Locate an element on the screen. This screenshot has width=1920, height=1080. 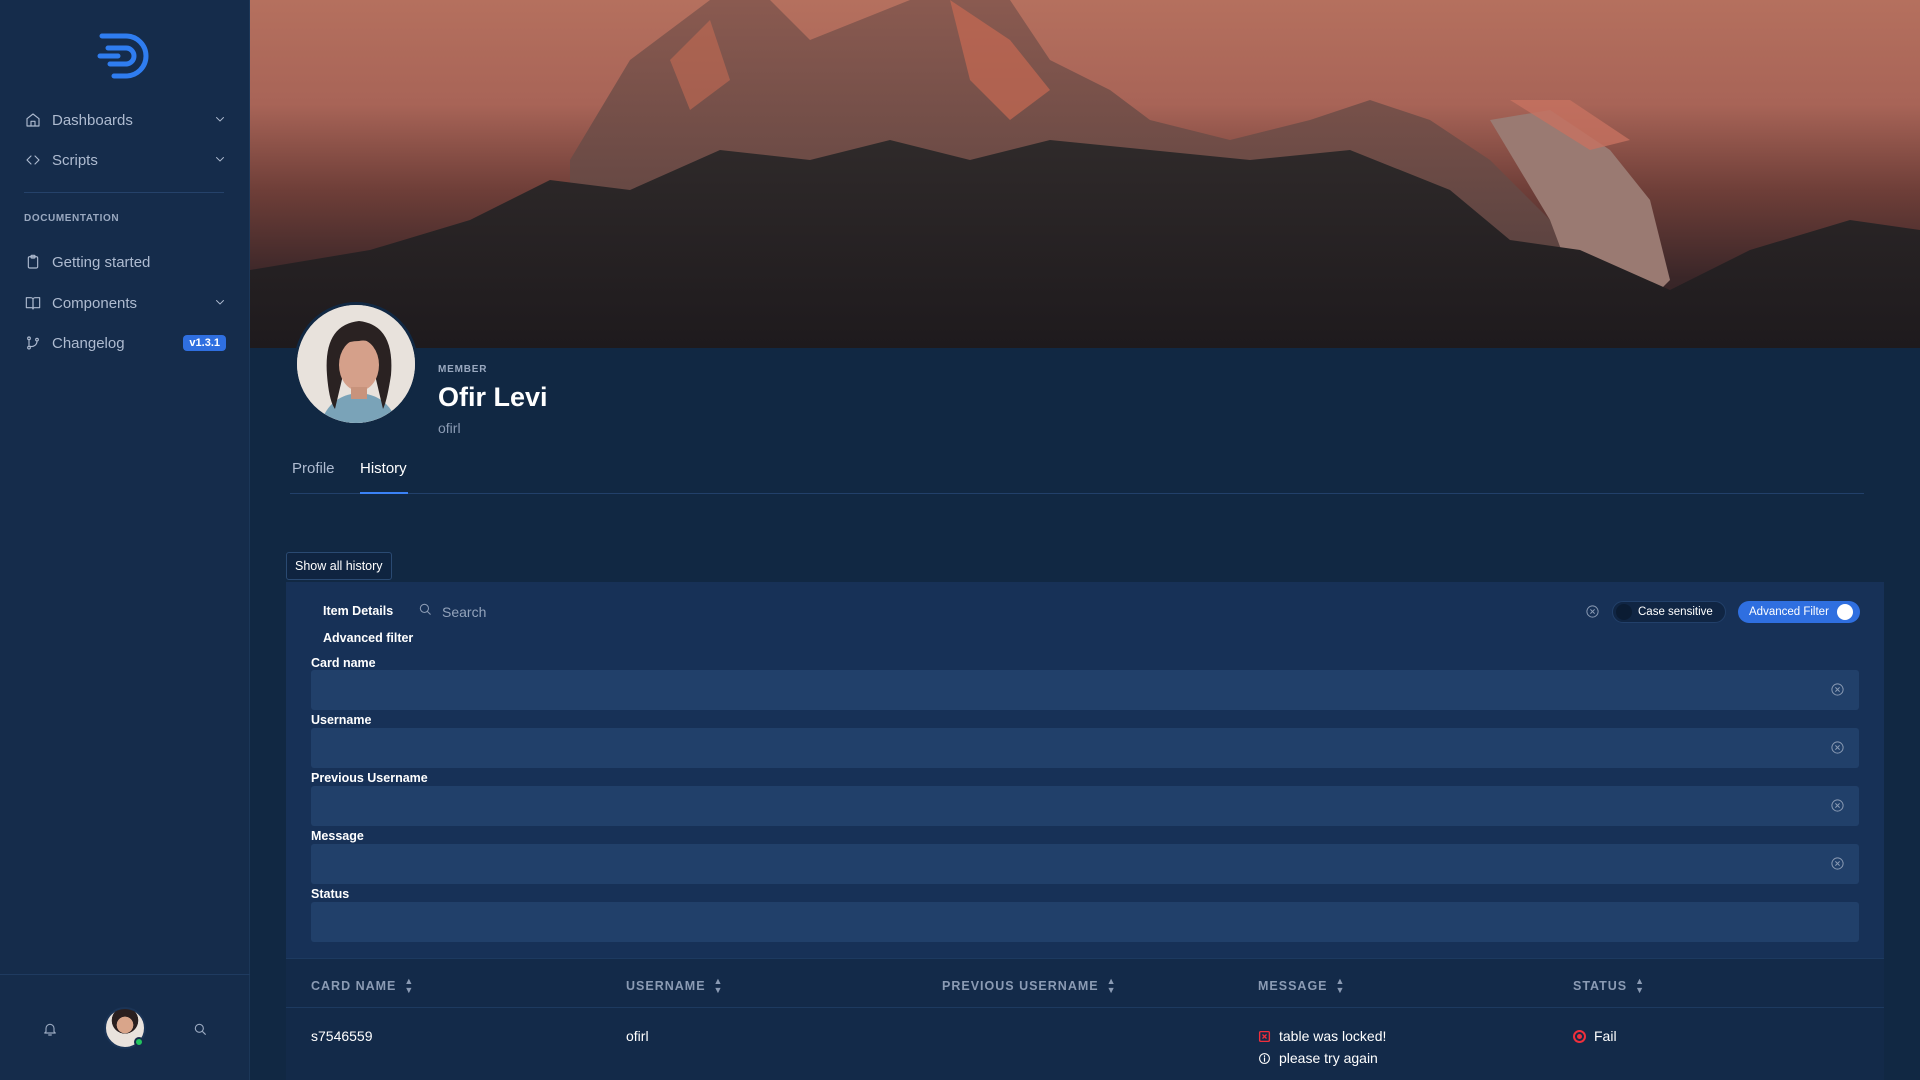
profile-name: Ofir Levi is located at coordinates (493, 397).